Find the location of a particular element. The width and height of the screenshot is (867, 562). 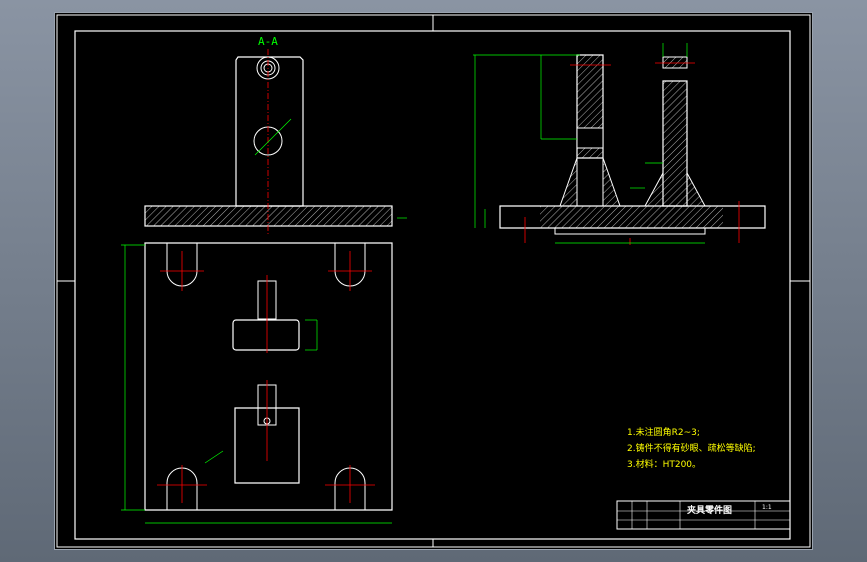

section-label: A-A is located at coordinates (268, 41).